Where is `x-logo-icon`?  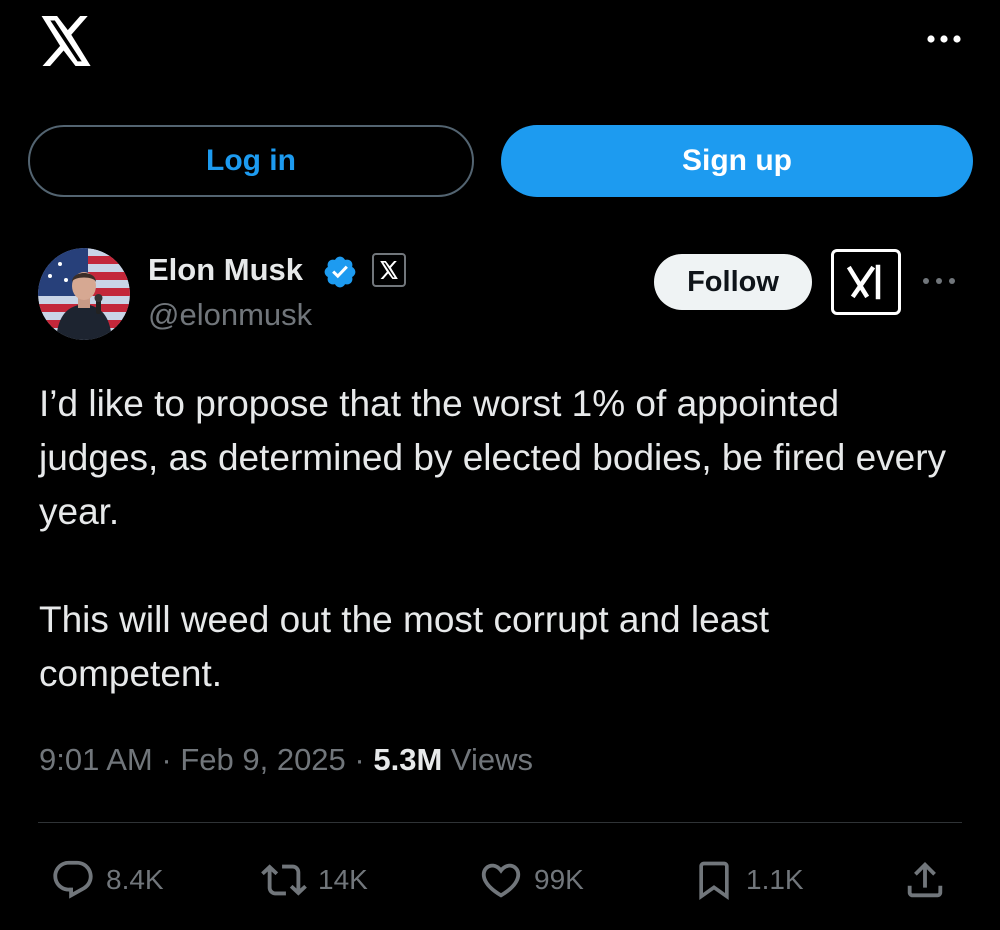
x-logo-icon is located at coordinates (66, 41).